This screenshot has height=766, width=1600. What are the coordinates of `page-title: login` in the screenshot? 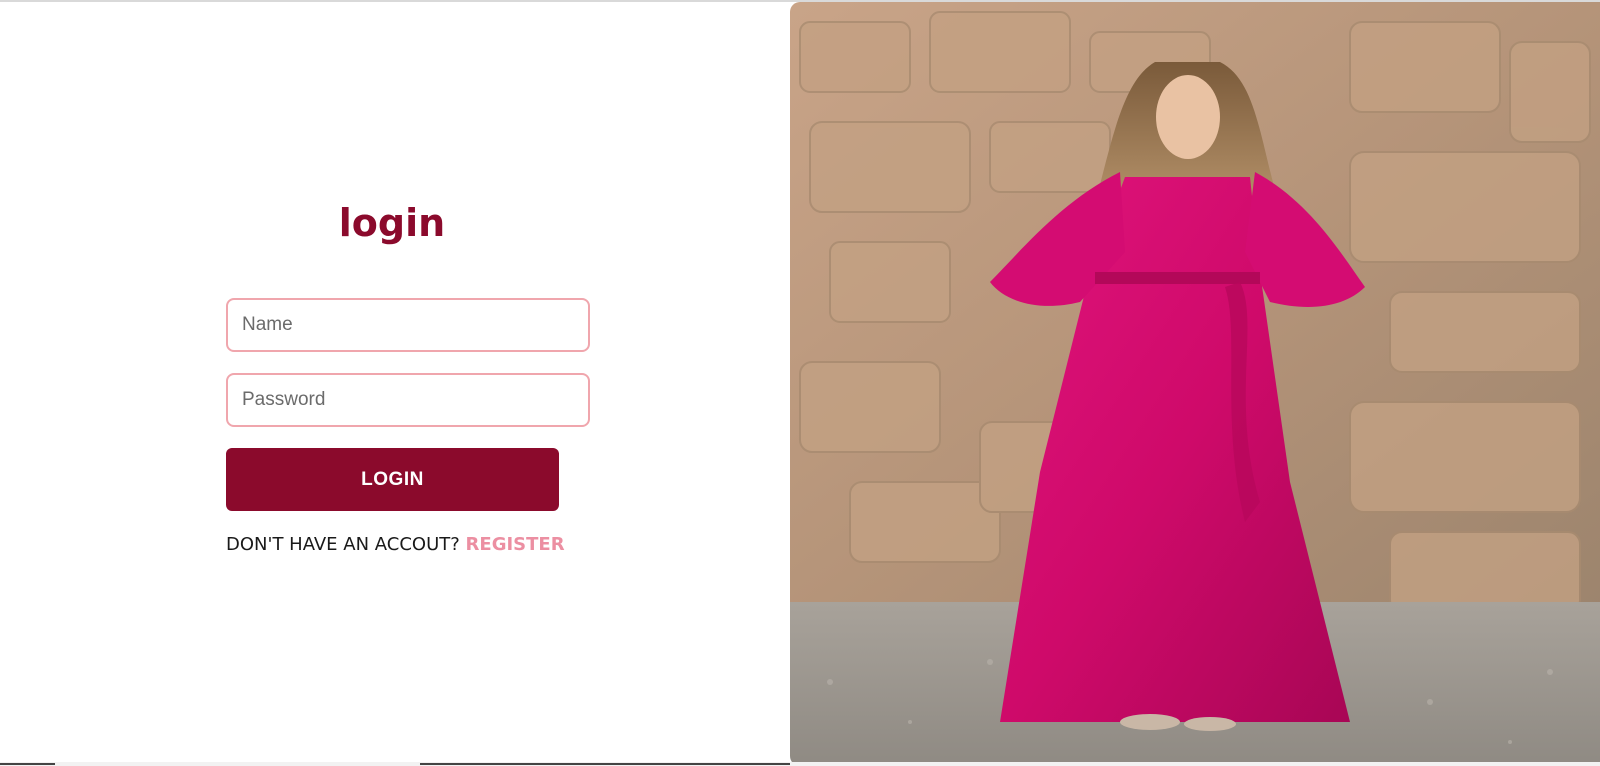 It's located at (392, 223).